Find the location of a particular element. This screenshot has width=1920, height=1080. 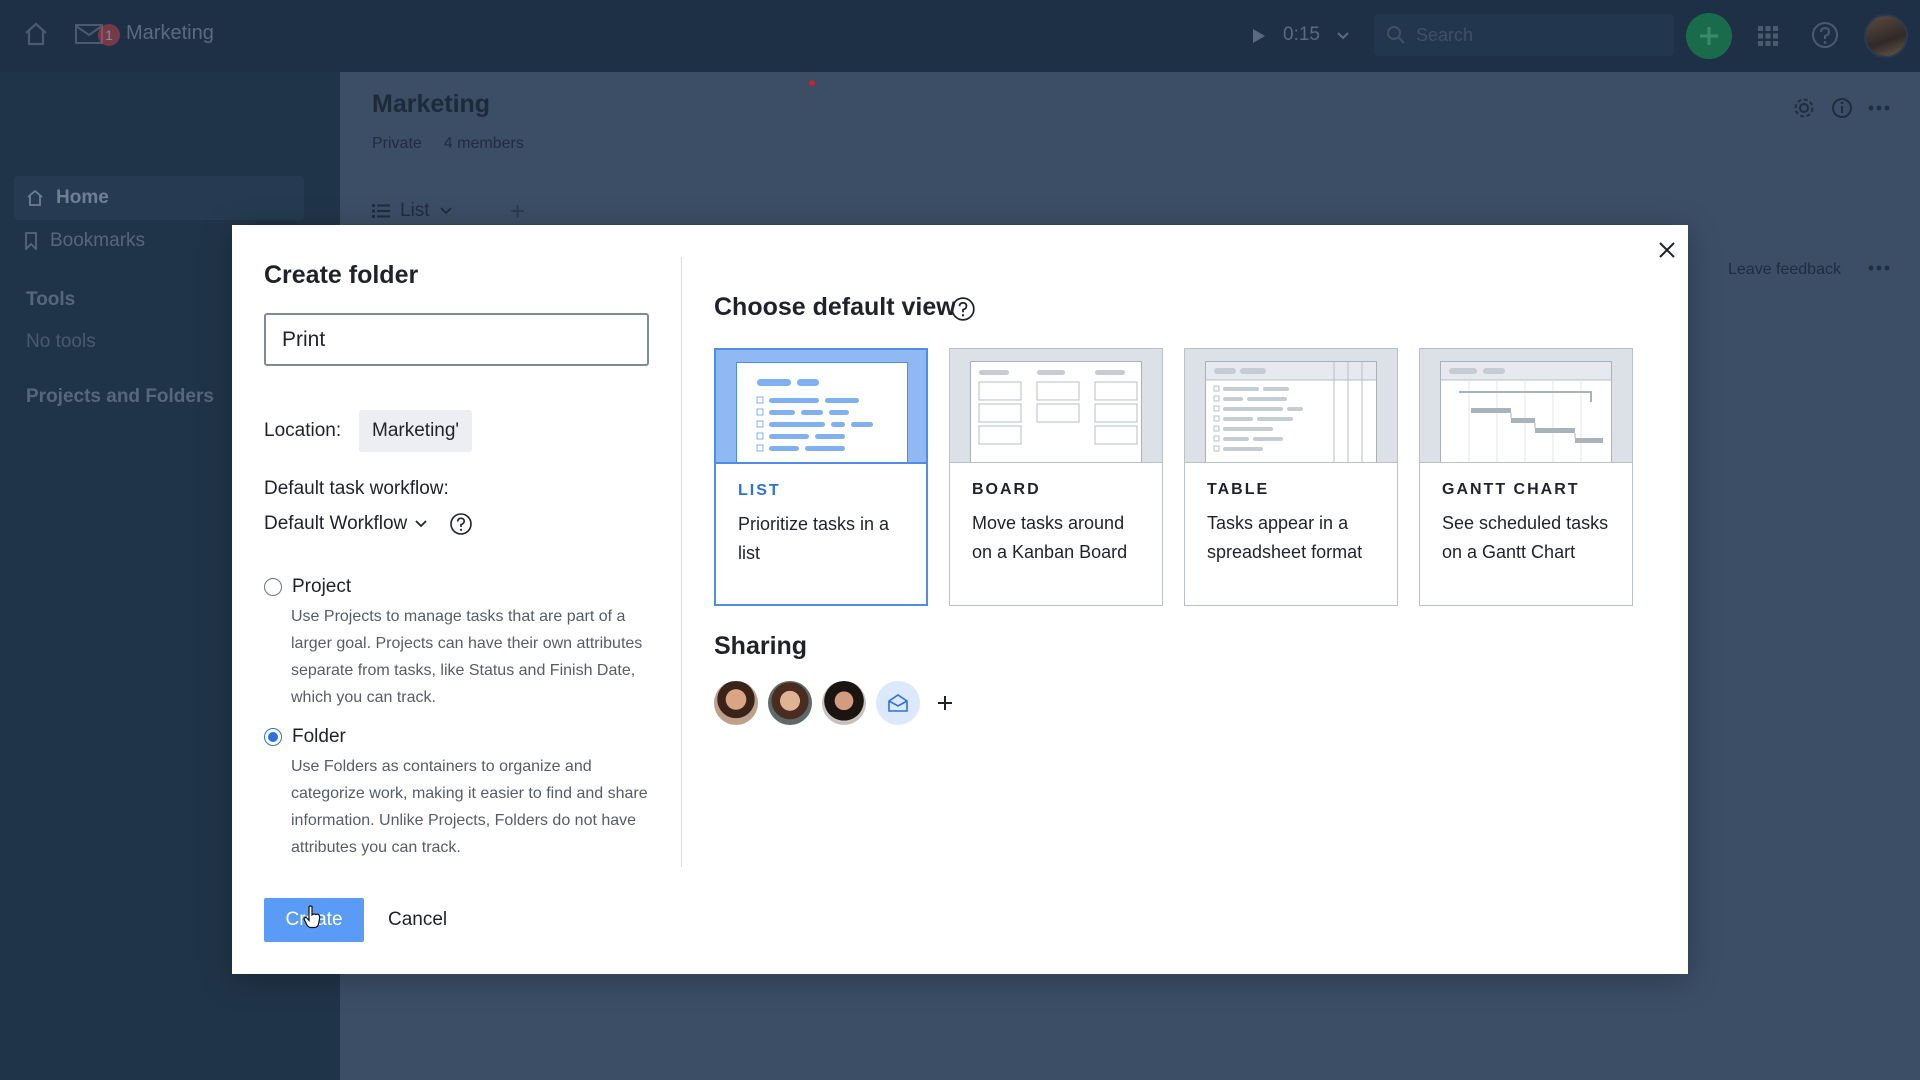

view-description: Move tasks around on a Kanban Board is located at coordinates (1050, 537).